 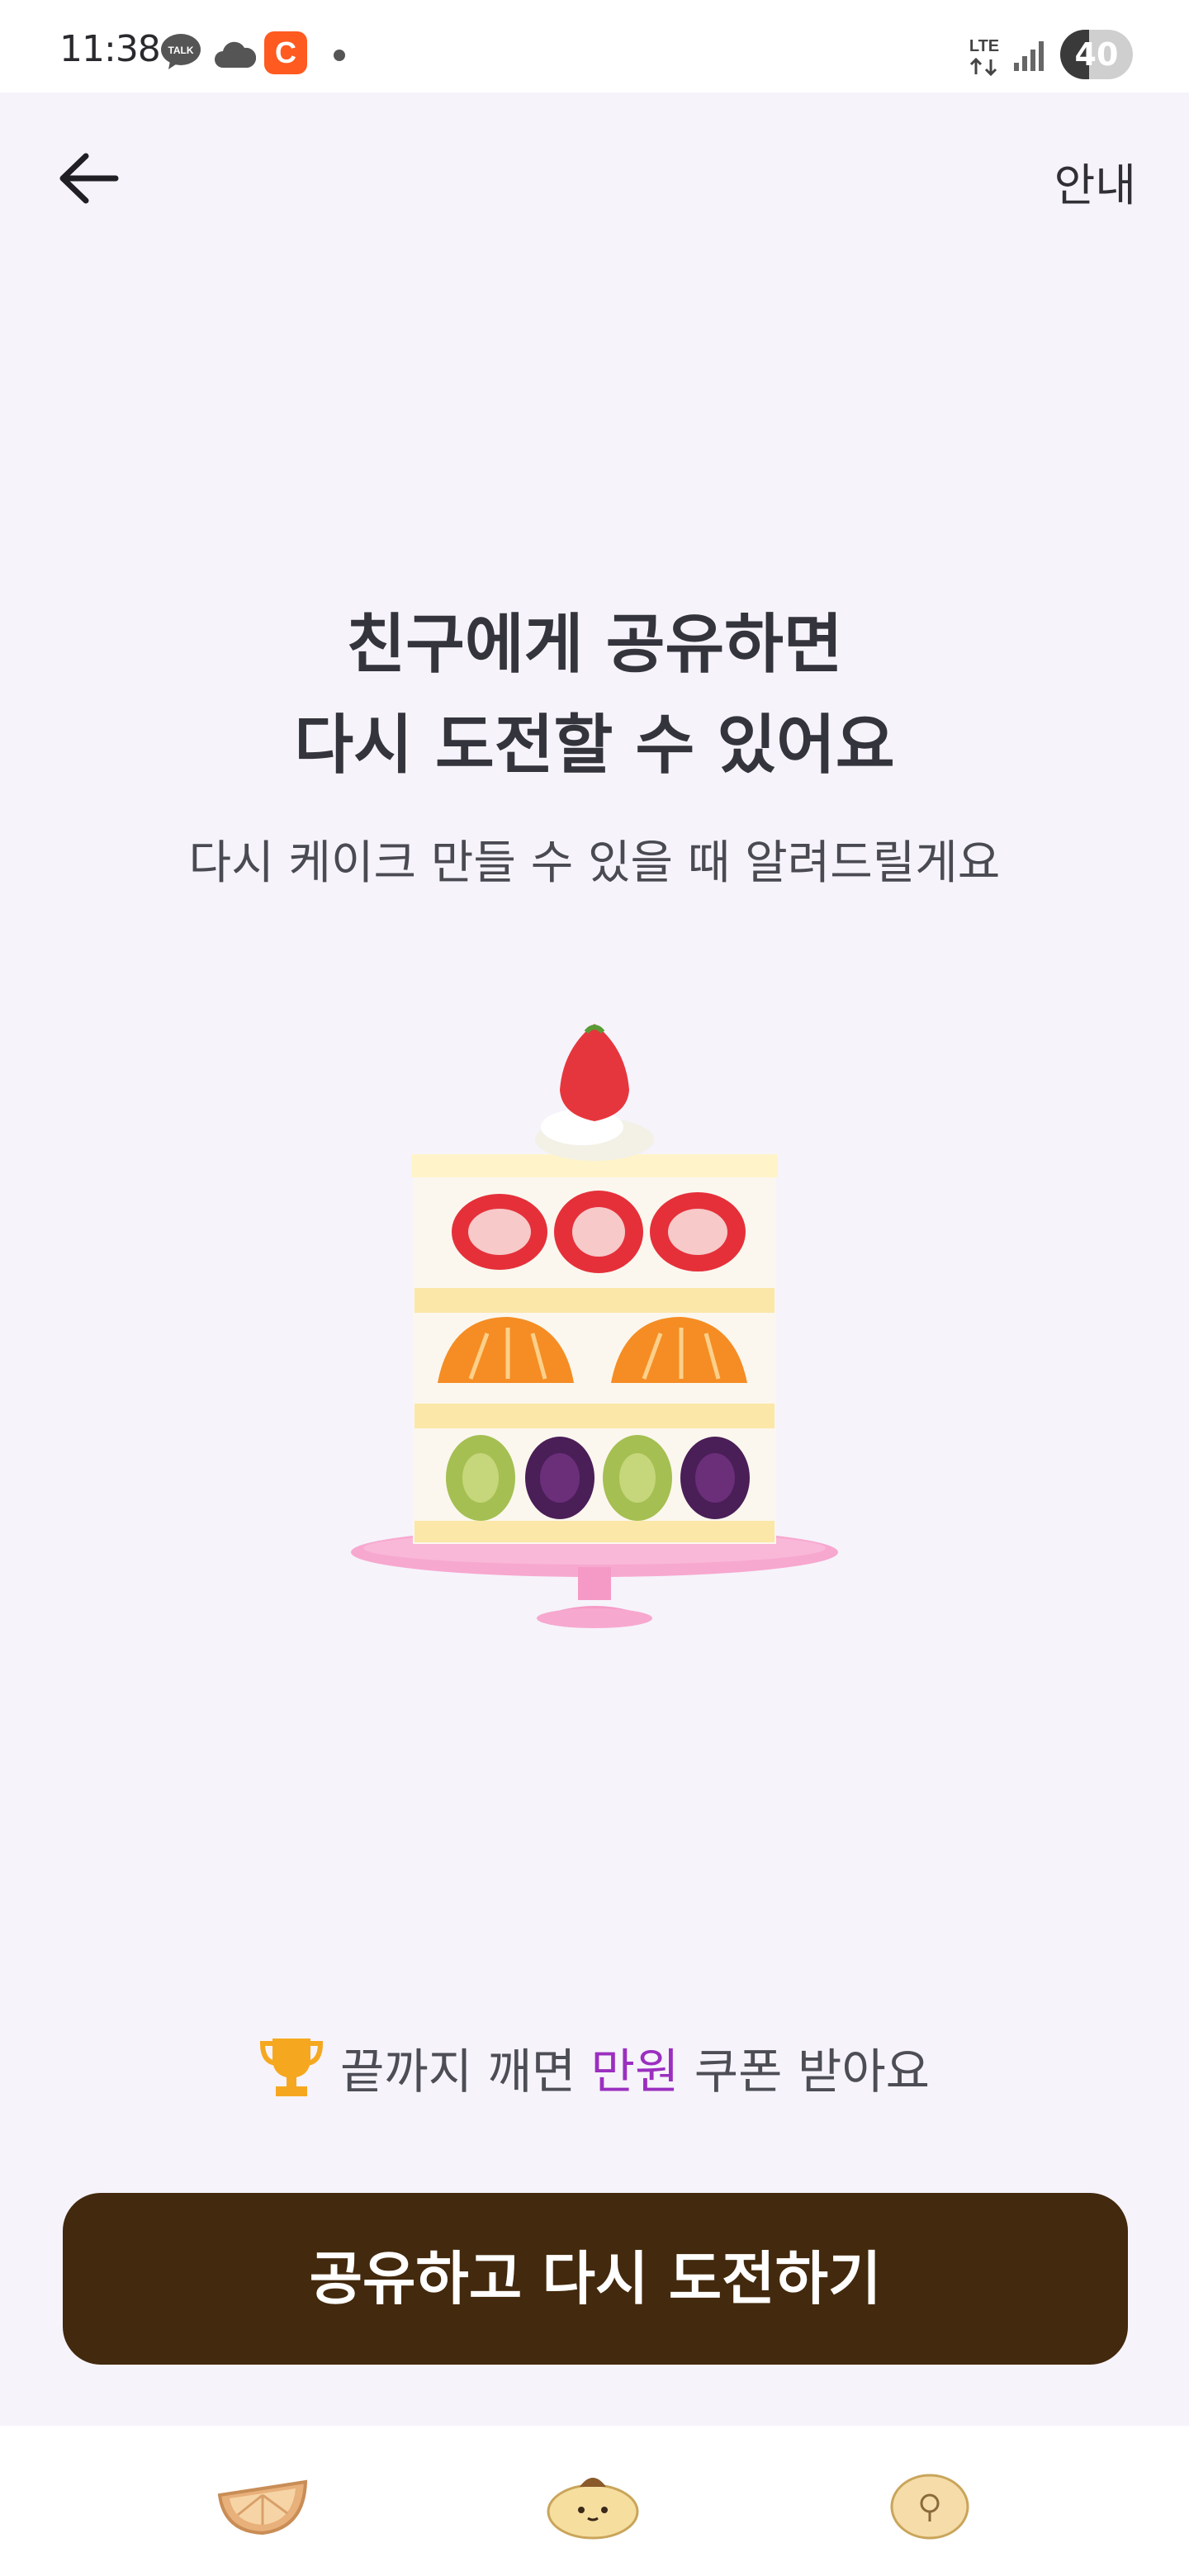 I want to click on svg-text: TALK, so click(x=180, y=50).